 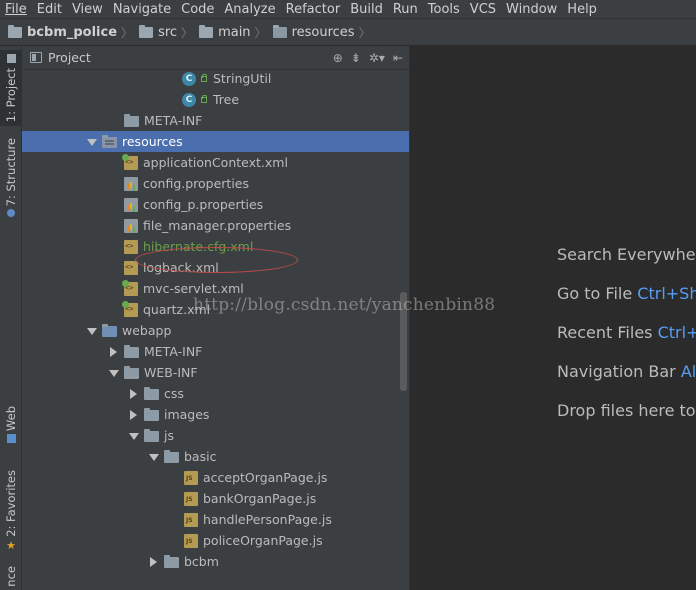 I want to click on resources-folder-icon, so click(x=279, y=31).